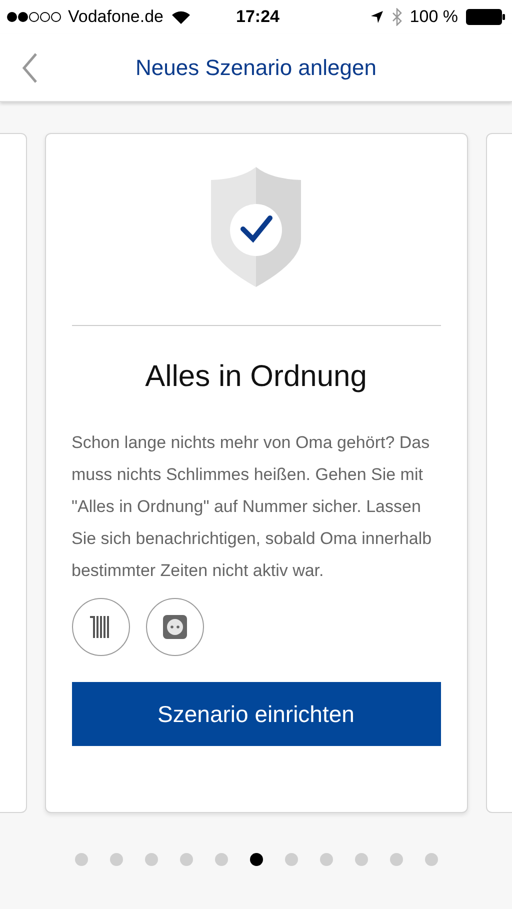 The width and height of the screenshot is (512, 909). What do you see at coordinates (256, 714) in the screenshot?
I see `setup-button: Szenario einrichten` at bounding box center [256, 714].